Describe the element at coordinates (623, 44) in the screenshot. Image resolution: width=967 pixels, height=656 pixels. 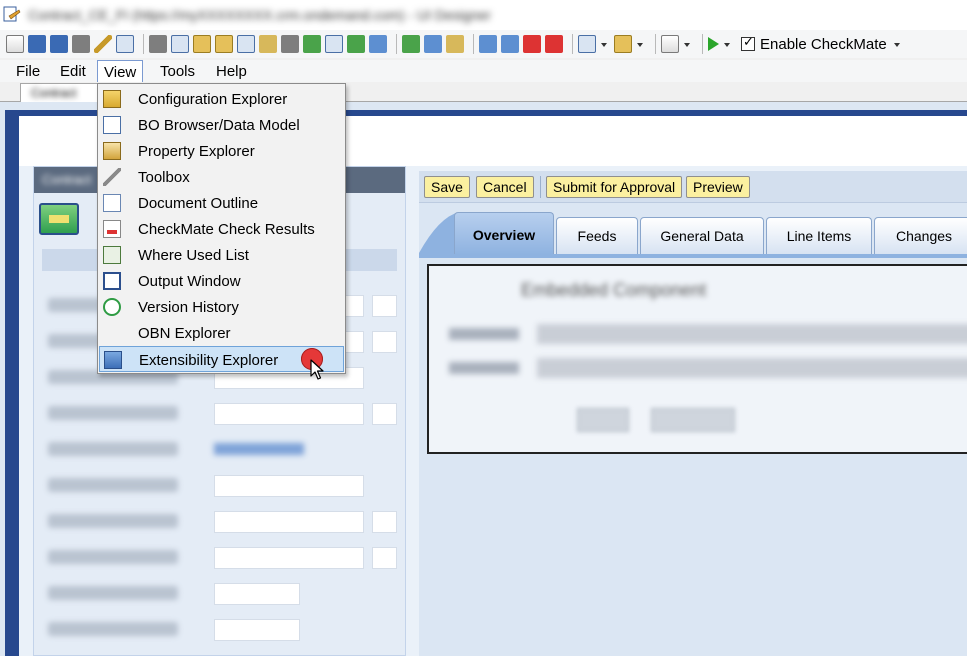
I see `help-icon` at that location.